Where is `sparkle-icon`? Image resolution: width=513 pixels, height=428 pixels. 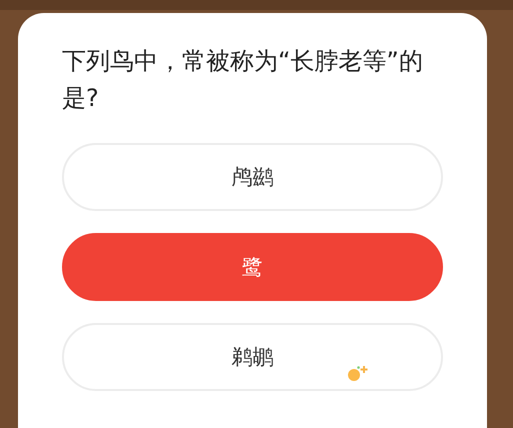 sparkle-icon is located at coordinates (358, 373).